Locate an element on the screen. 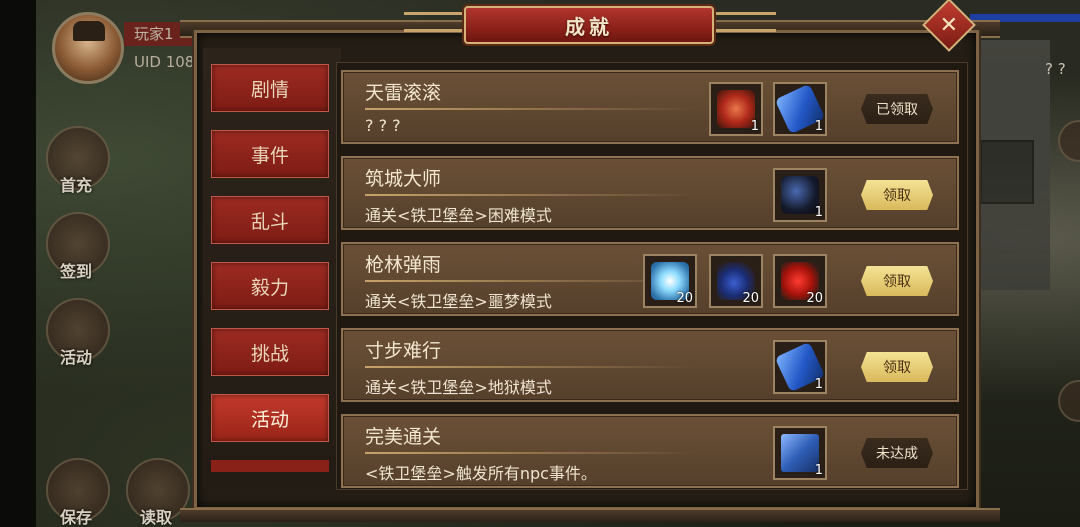 The height and width of the screenshot is (527, 1080). tab-more is located at coordinates (270, 466).